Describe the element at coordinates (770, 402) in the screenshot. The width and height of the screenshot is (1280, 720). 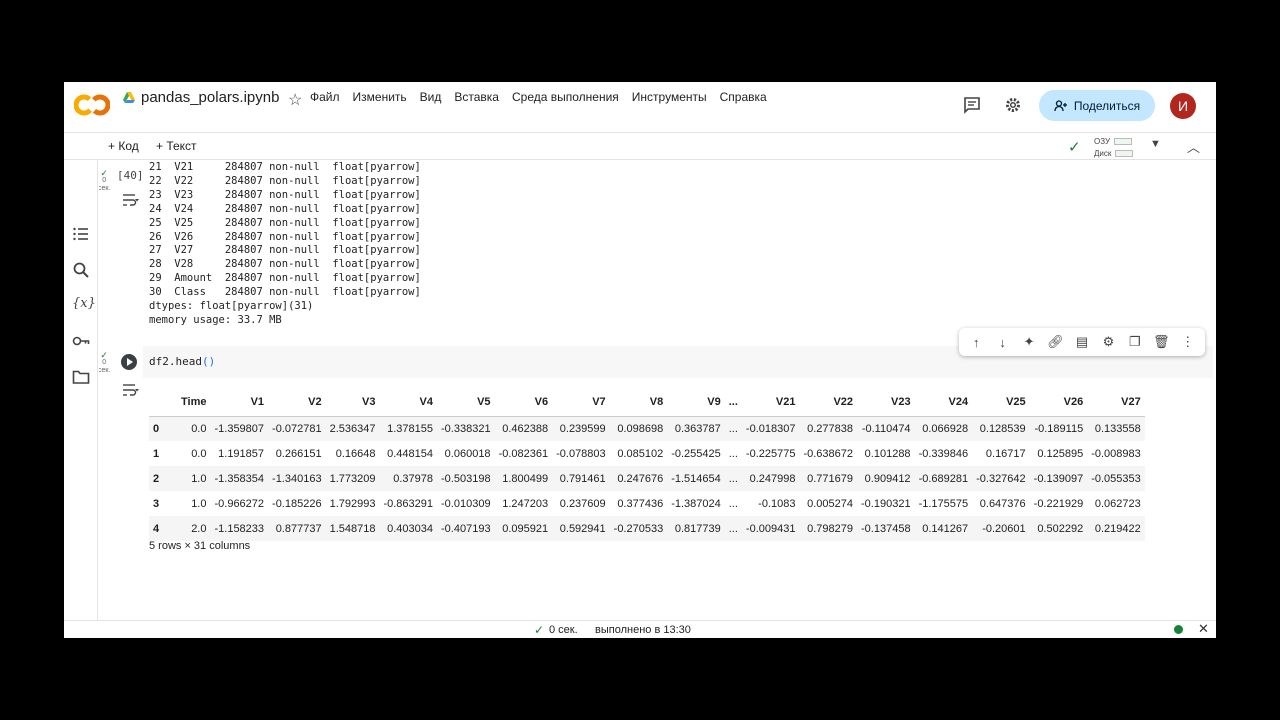
I see `column-header: V21` at that location.